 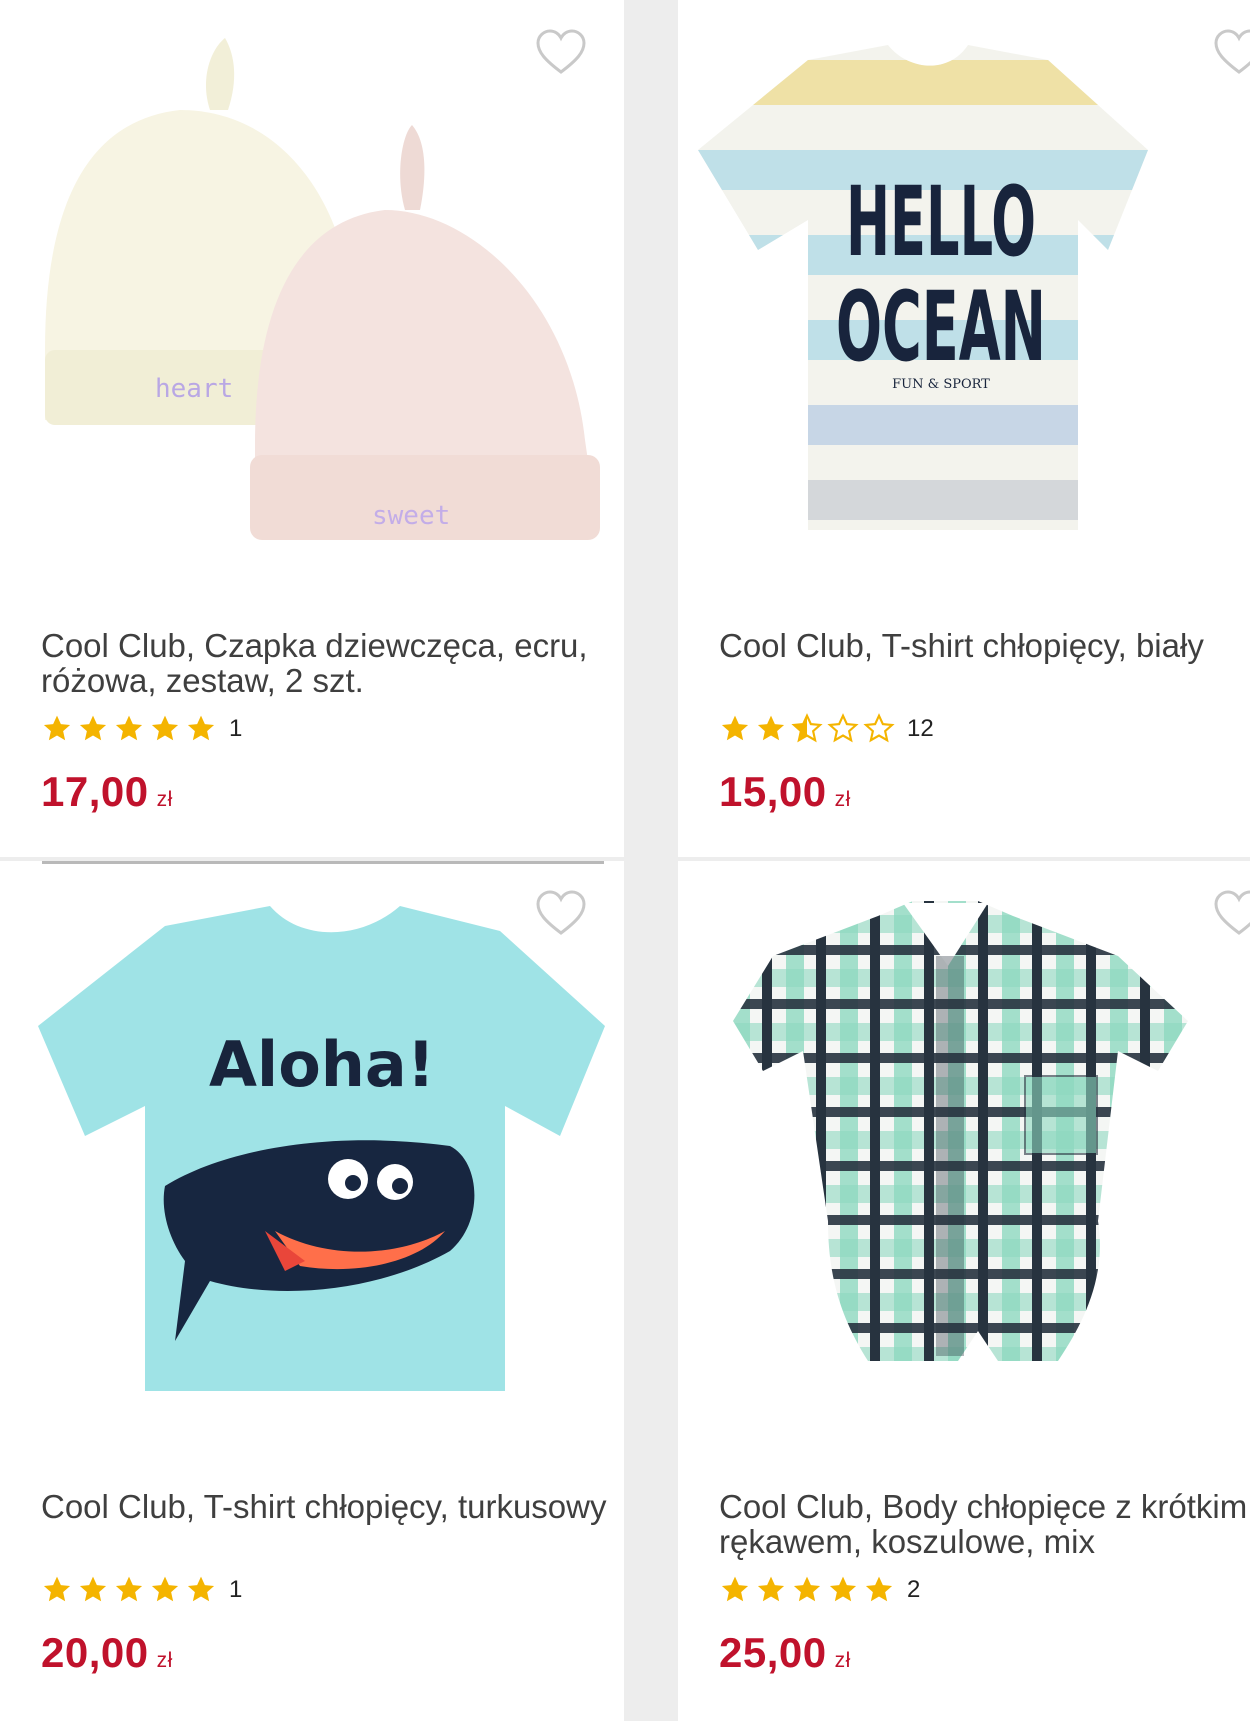 What do you see at coordinates (941, 222) in the screenshot?
I see `tshirt-print-line1: HELLO` at bounding box center [941, 222].